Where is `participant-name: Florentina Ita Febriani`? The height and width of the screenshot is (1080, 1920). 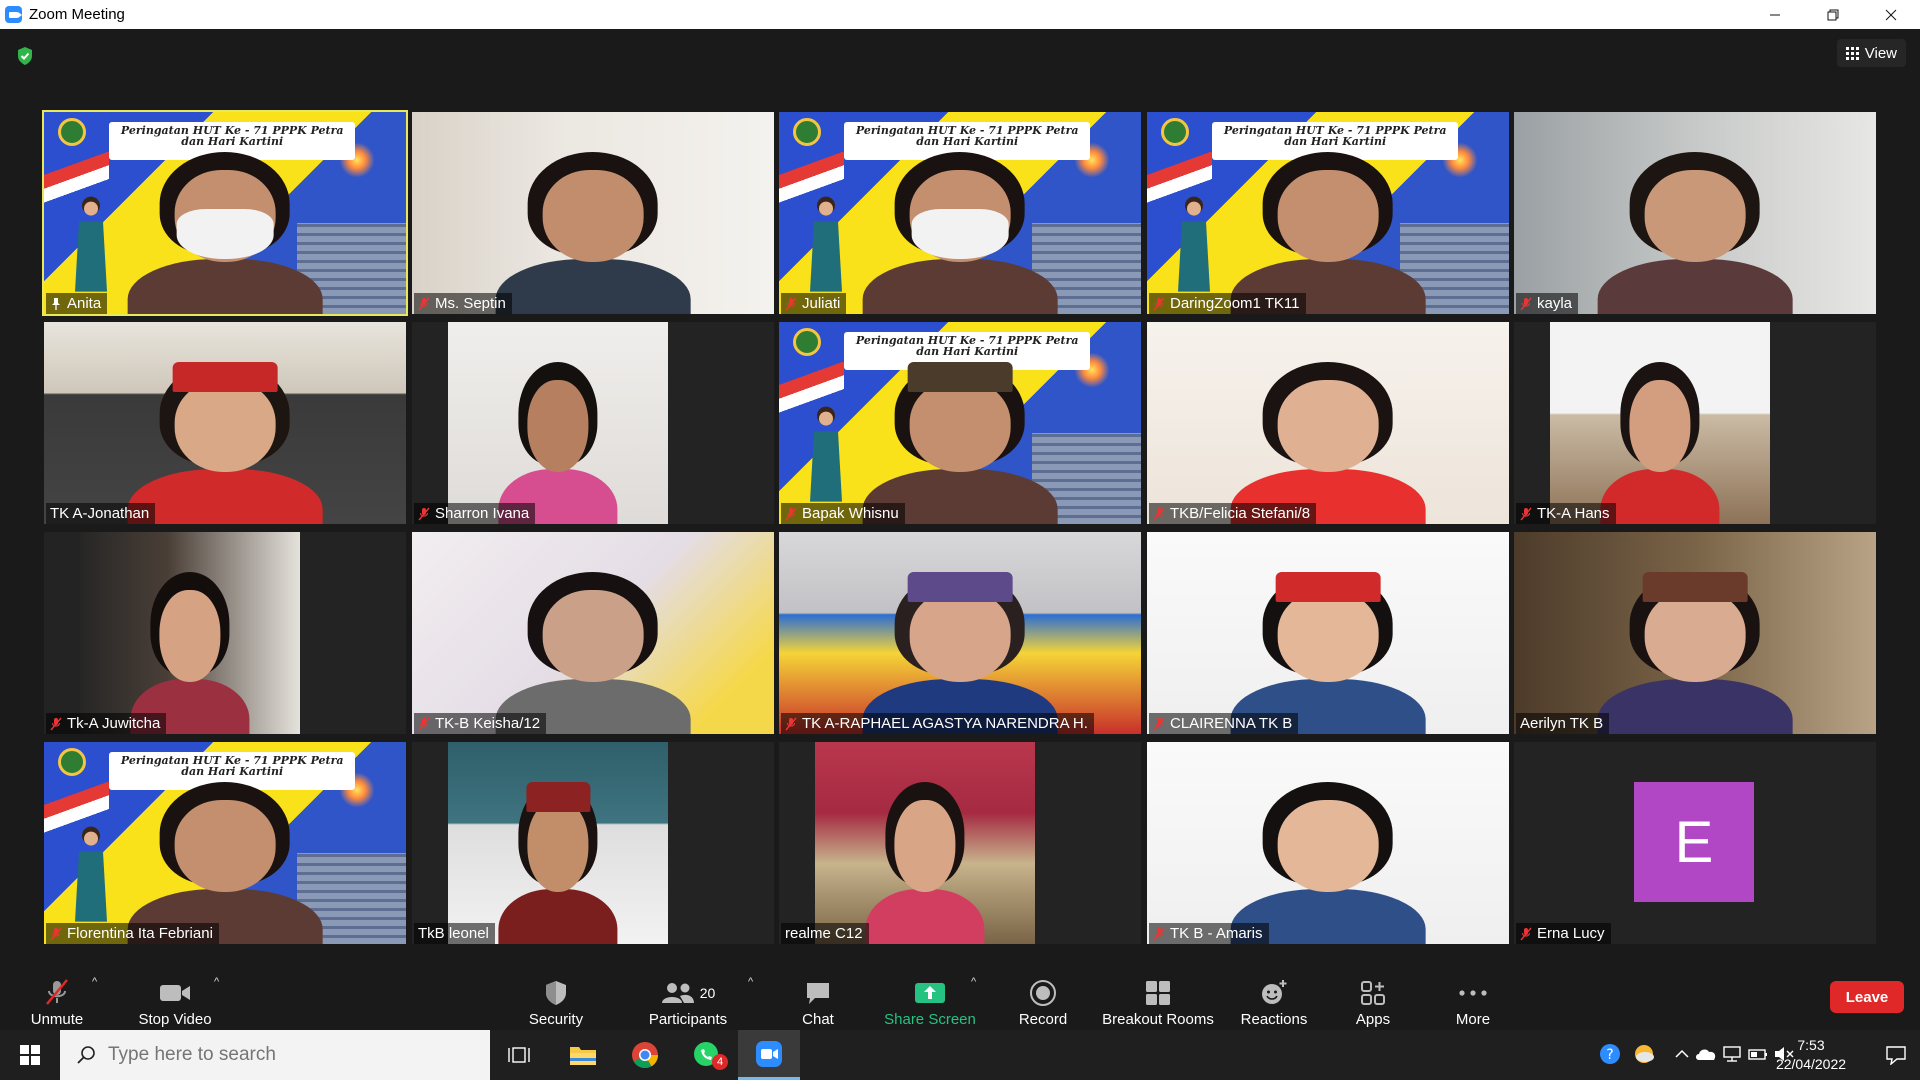 participant-name: Florentina Ita Febriani is located at coordinates (140, 933).